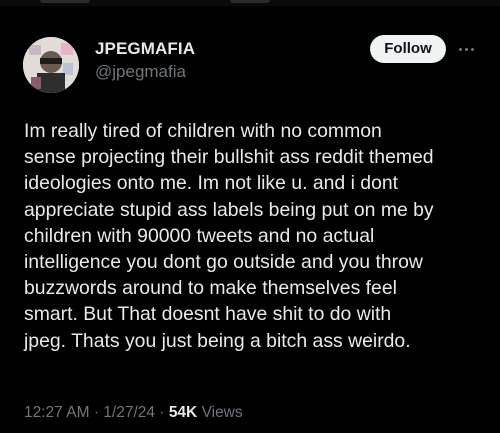 This screenshot has height=433, width=500. What do you see at coordinates (210, 288) in the screenshot?
I see `tweet-line: buzzwords around to make themselves feel` at bounding box center [210, 288].